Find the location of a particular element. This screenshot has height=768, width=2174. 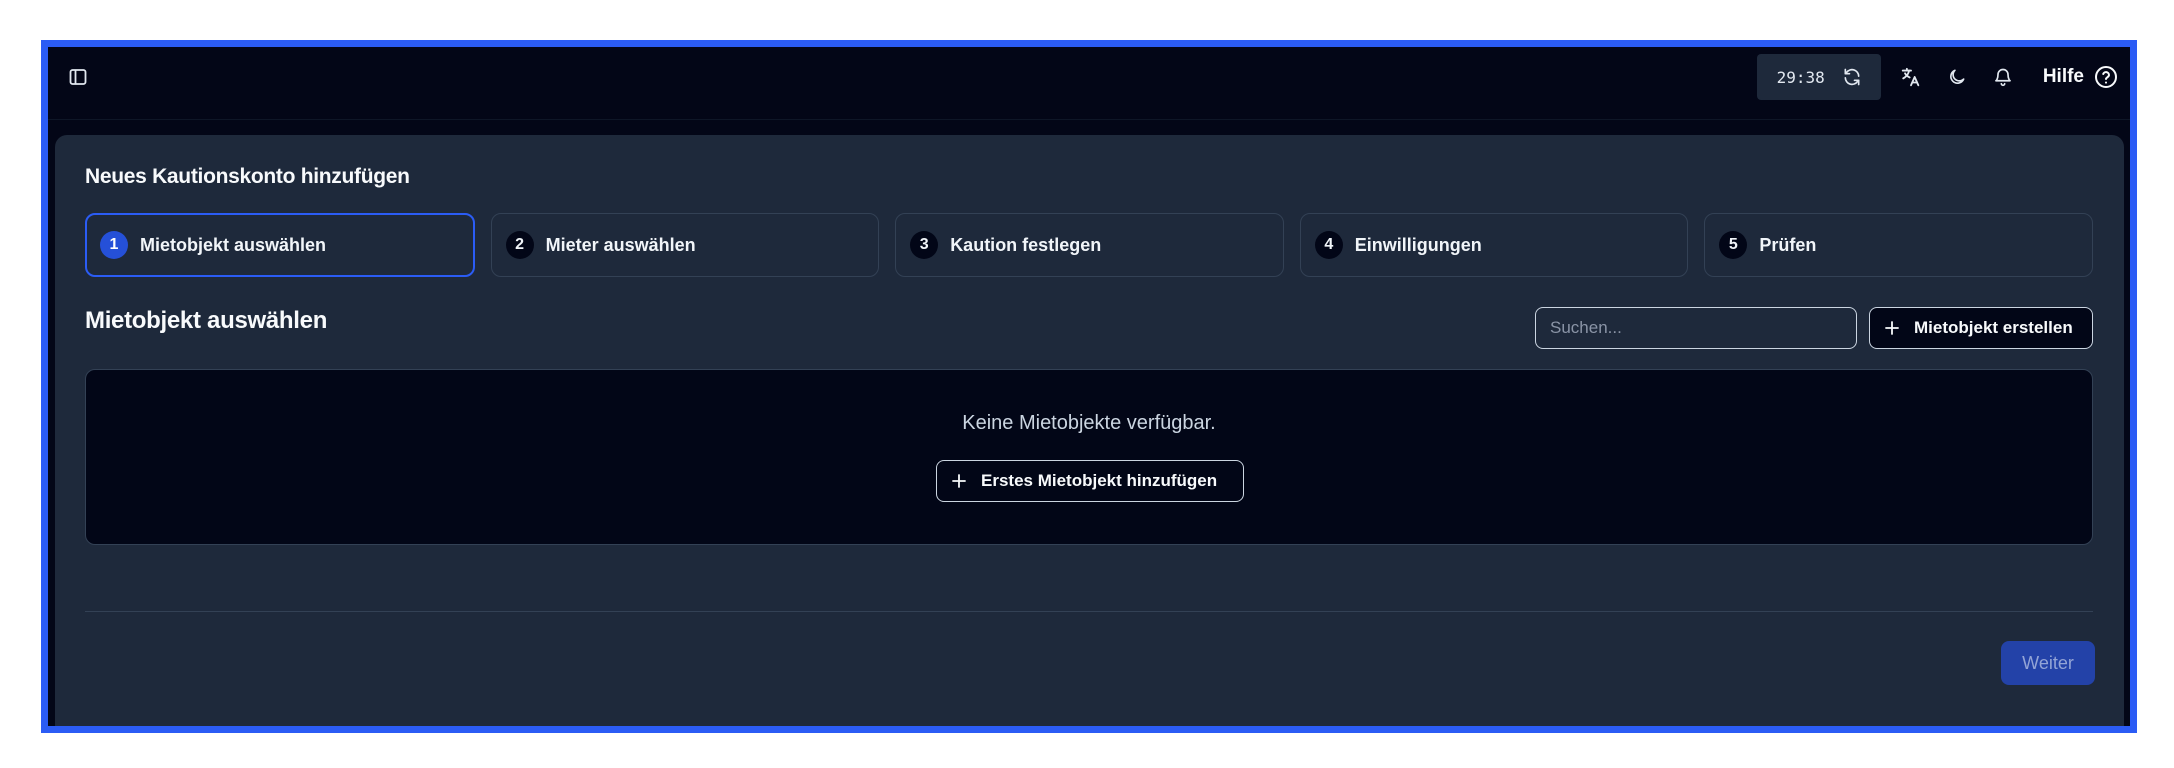

translate-icon is located at coordinates (1911, 77).